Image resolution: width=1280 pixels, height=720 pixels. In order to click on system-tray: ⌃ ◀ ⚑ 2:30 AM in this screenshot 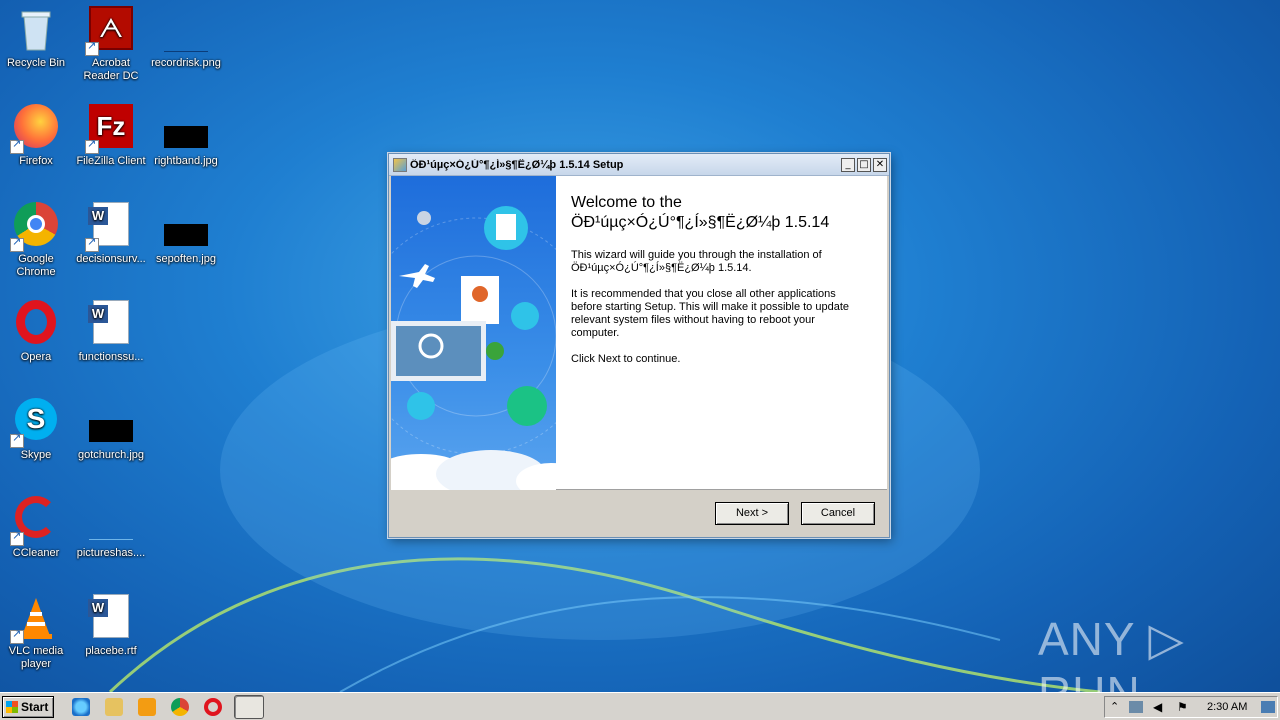, I will do `click(1191, 707)`.